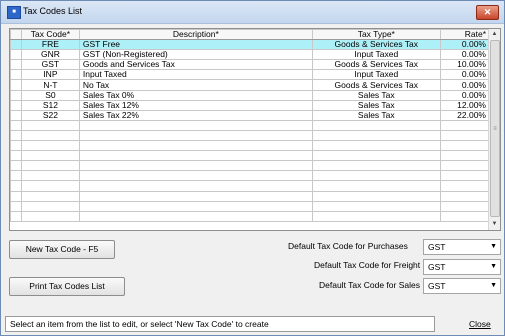  Describe the element at coordinates (376, 35) in the screenshot. I see `column-header-tax-type: Tax Type*` at that location.